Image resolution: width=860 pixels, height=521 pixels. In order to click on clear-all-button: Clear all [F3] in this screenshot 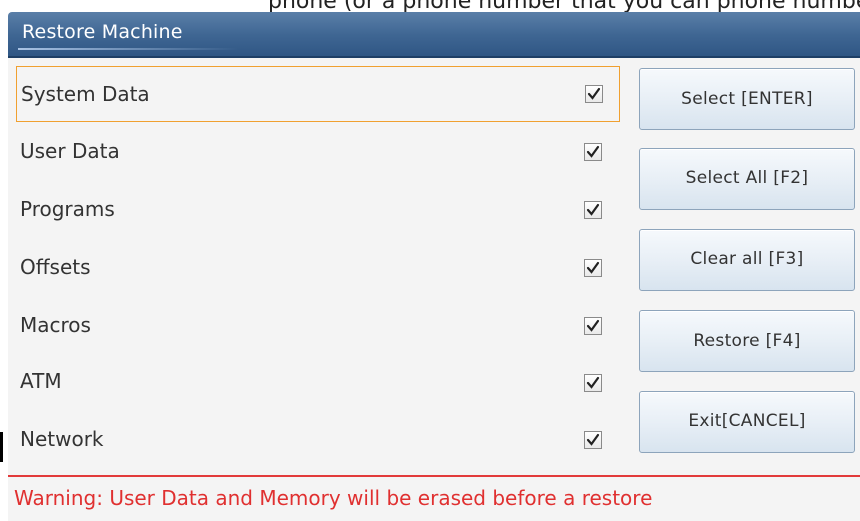, I will do `click(747, 260)`.